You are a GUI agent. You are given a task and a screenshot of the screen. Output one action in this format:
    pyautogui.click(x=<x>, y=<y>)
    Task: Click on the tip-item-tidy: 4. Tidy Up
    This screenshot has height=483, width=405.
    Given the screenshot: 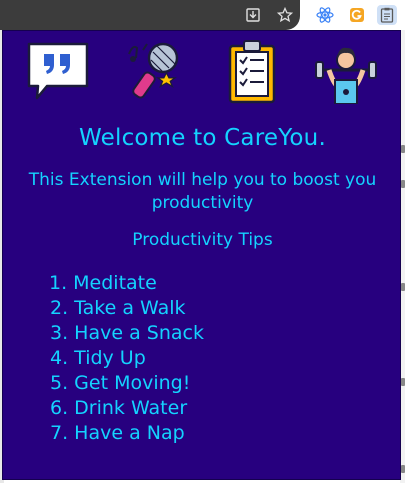 What is the action you would take?
    pyautogui.click(x=98, y=358)
    